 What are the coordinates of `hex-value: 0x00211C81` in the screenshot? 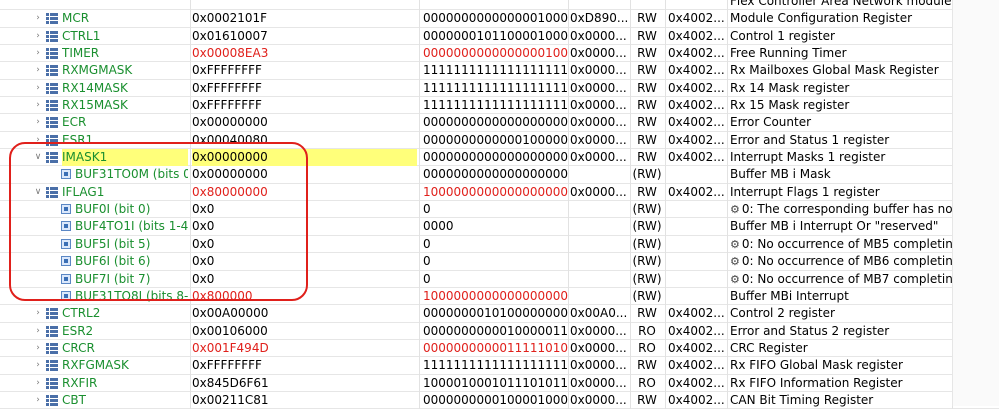 It's located at (304, 400).